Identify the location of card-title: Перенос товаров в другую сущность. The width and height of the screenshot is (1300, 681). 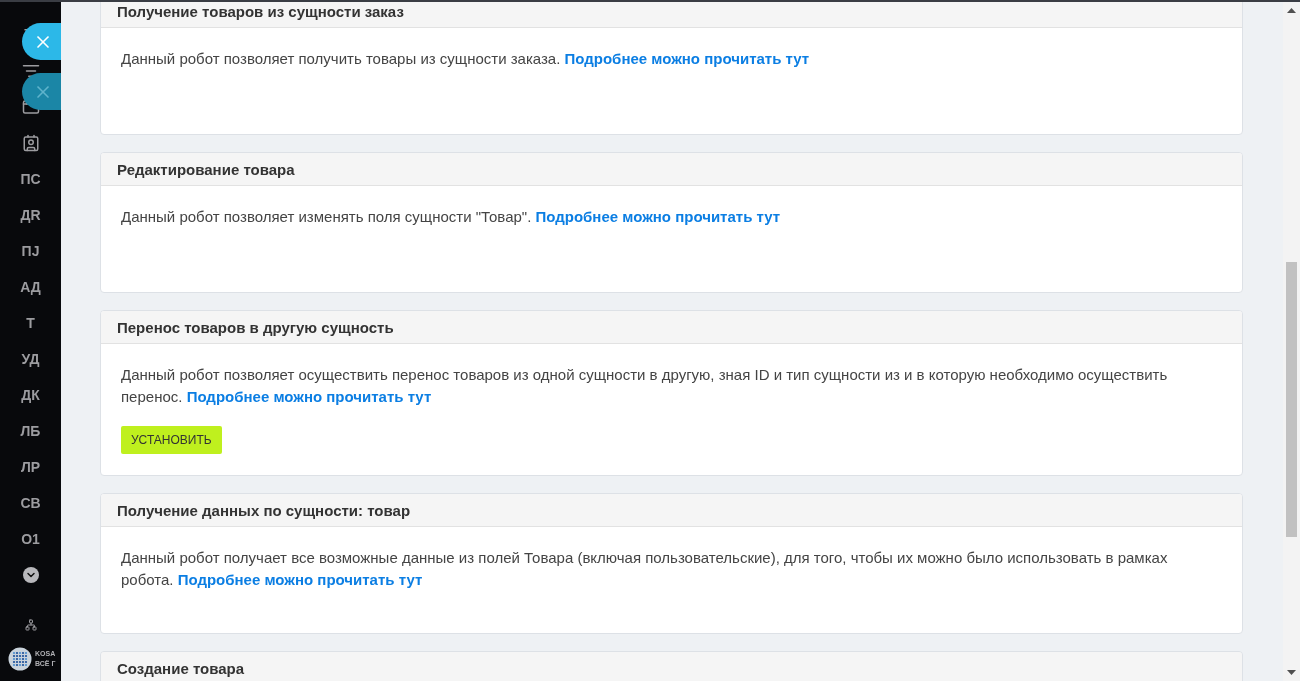
(255, 327).